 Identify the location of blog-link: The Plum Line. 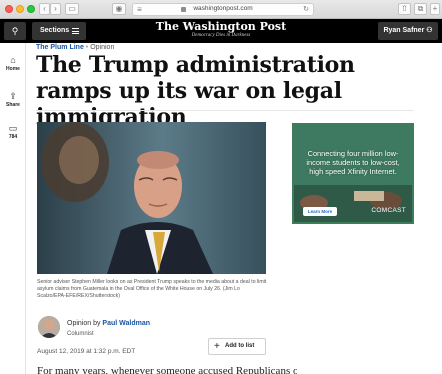
(60, 47).